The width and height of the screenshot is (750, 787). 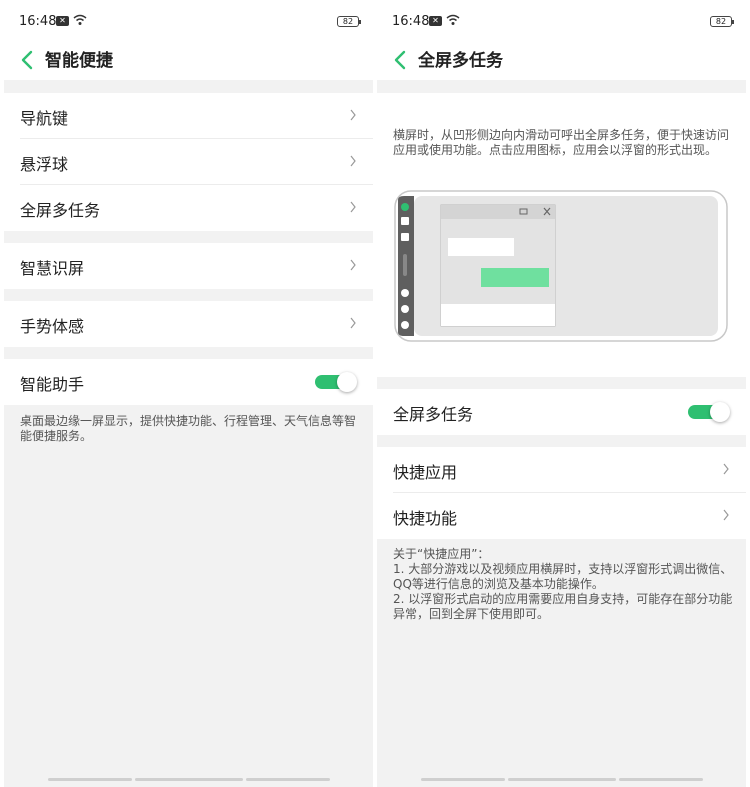 I want to click on list-item-label: 快捷应用, so click(x=425, y=472).